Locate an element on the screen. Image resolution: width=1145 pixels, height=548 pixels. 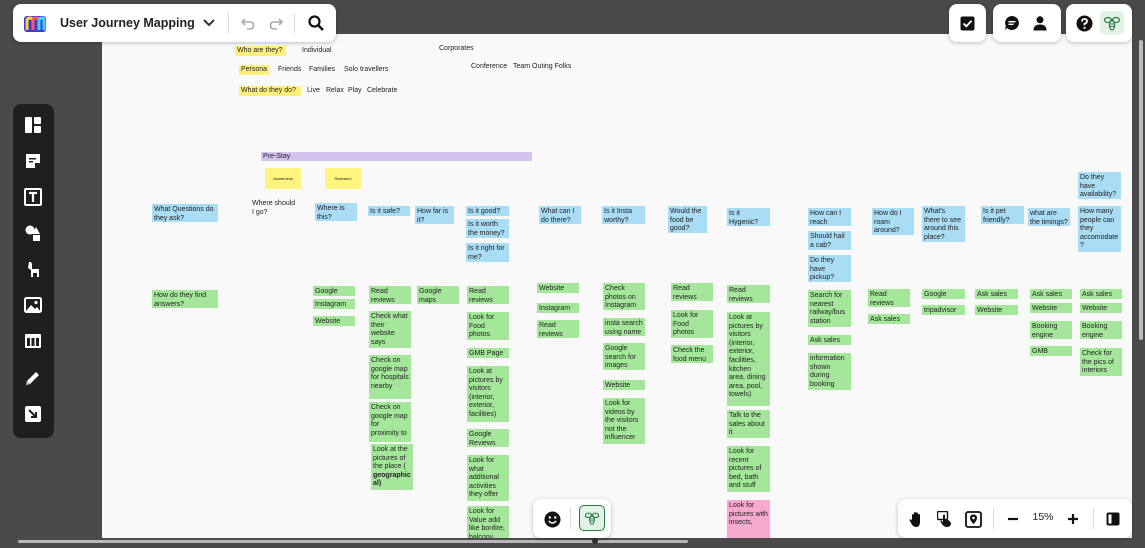
image-icon is located at coordinates (33, 305).